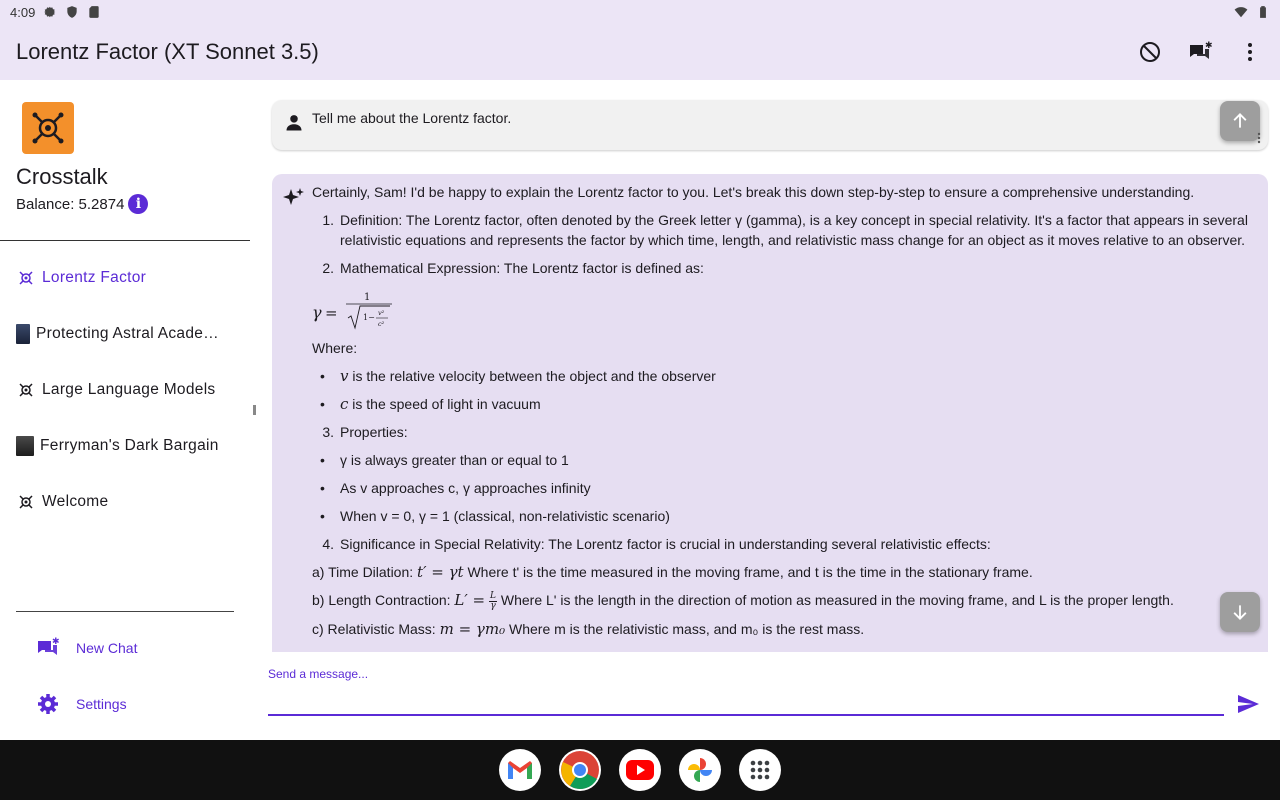 Image resolution: width=1280 pixels, height=800 pixels. What do you see at coordinates (293, 196) in the screenshot?
I see `sparkle-icon` at bounding box center [293, 196].